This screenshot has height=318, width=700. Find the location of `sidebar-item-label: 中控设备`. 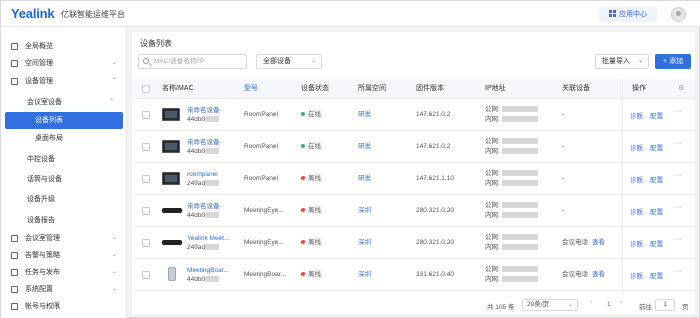

sidebar-item-label: 中控设备 is located at coordinates (41, 159).